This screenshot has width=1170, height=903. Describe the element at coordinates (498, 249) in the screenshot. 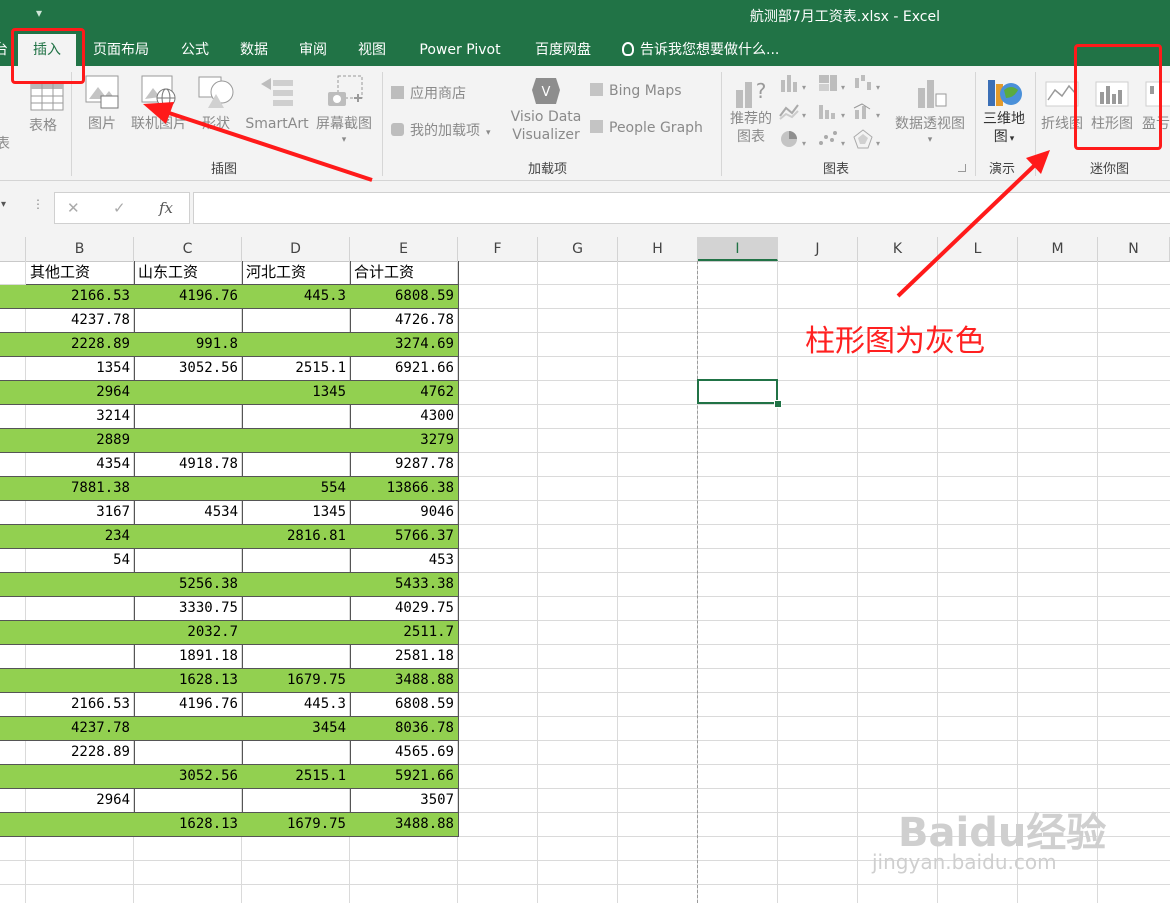

I see `column-header-f: F` at that location.